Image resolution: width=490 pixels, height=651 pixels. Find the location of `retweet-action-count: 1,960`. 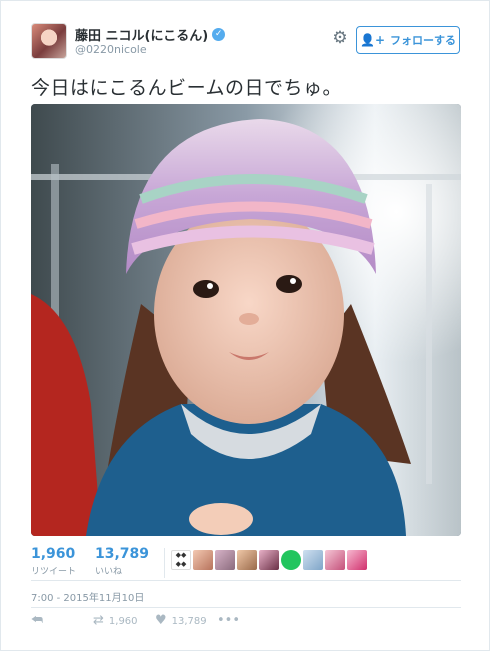

retweet-action-count: 1,960 is located at coordinates (123, 621).